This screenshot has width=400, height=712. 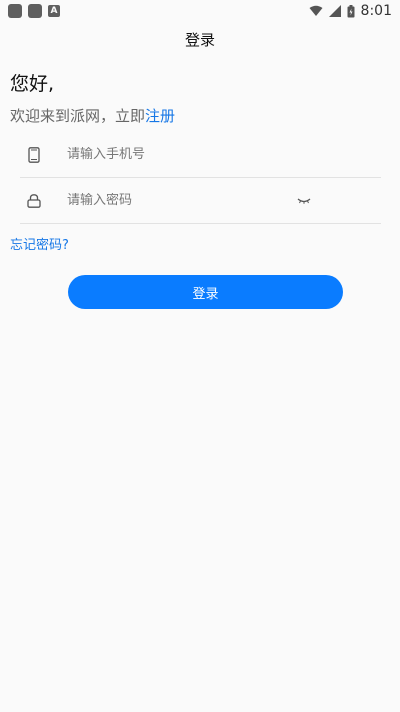 I want to click on welcome-text: 欢迎来到派网，立即注册, so click(x=92, y=115).